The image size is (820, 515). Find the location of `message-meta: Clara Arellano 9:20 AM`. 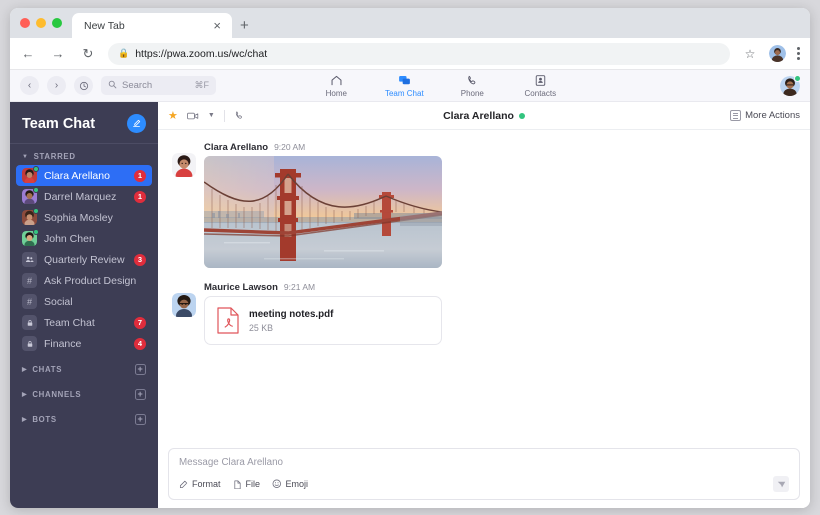

message-meta: Clara Arellano 9:20 AM is located at coordinates (323, 147).